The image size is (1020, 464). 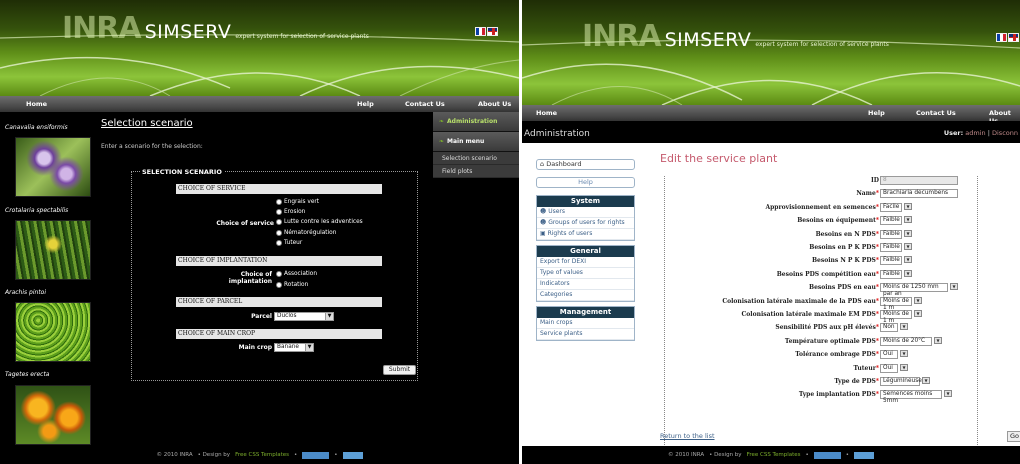 What do you see at coordinates (585, 223) in the screenshot?
I see `sidebar-item-groups: ☻ Groups of users for rights` at bounding box center [585, 223].